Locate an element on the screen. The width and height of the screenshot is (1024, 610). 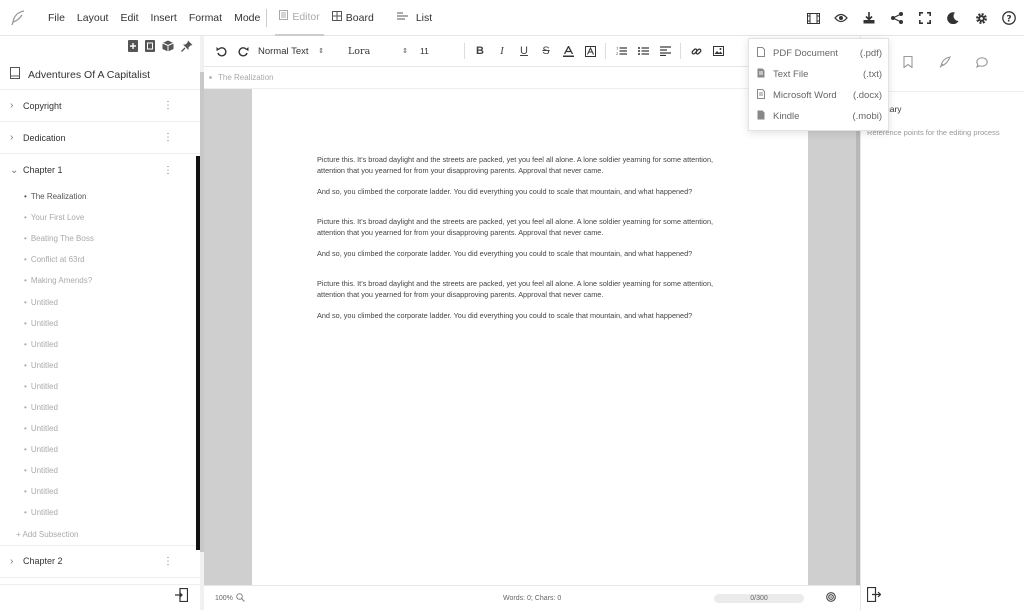
export-option-ext: (.mobi) is located at coordinates (867, 116).